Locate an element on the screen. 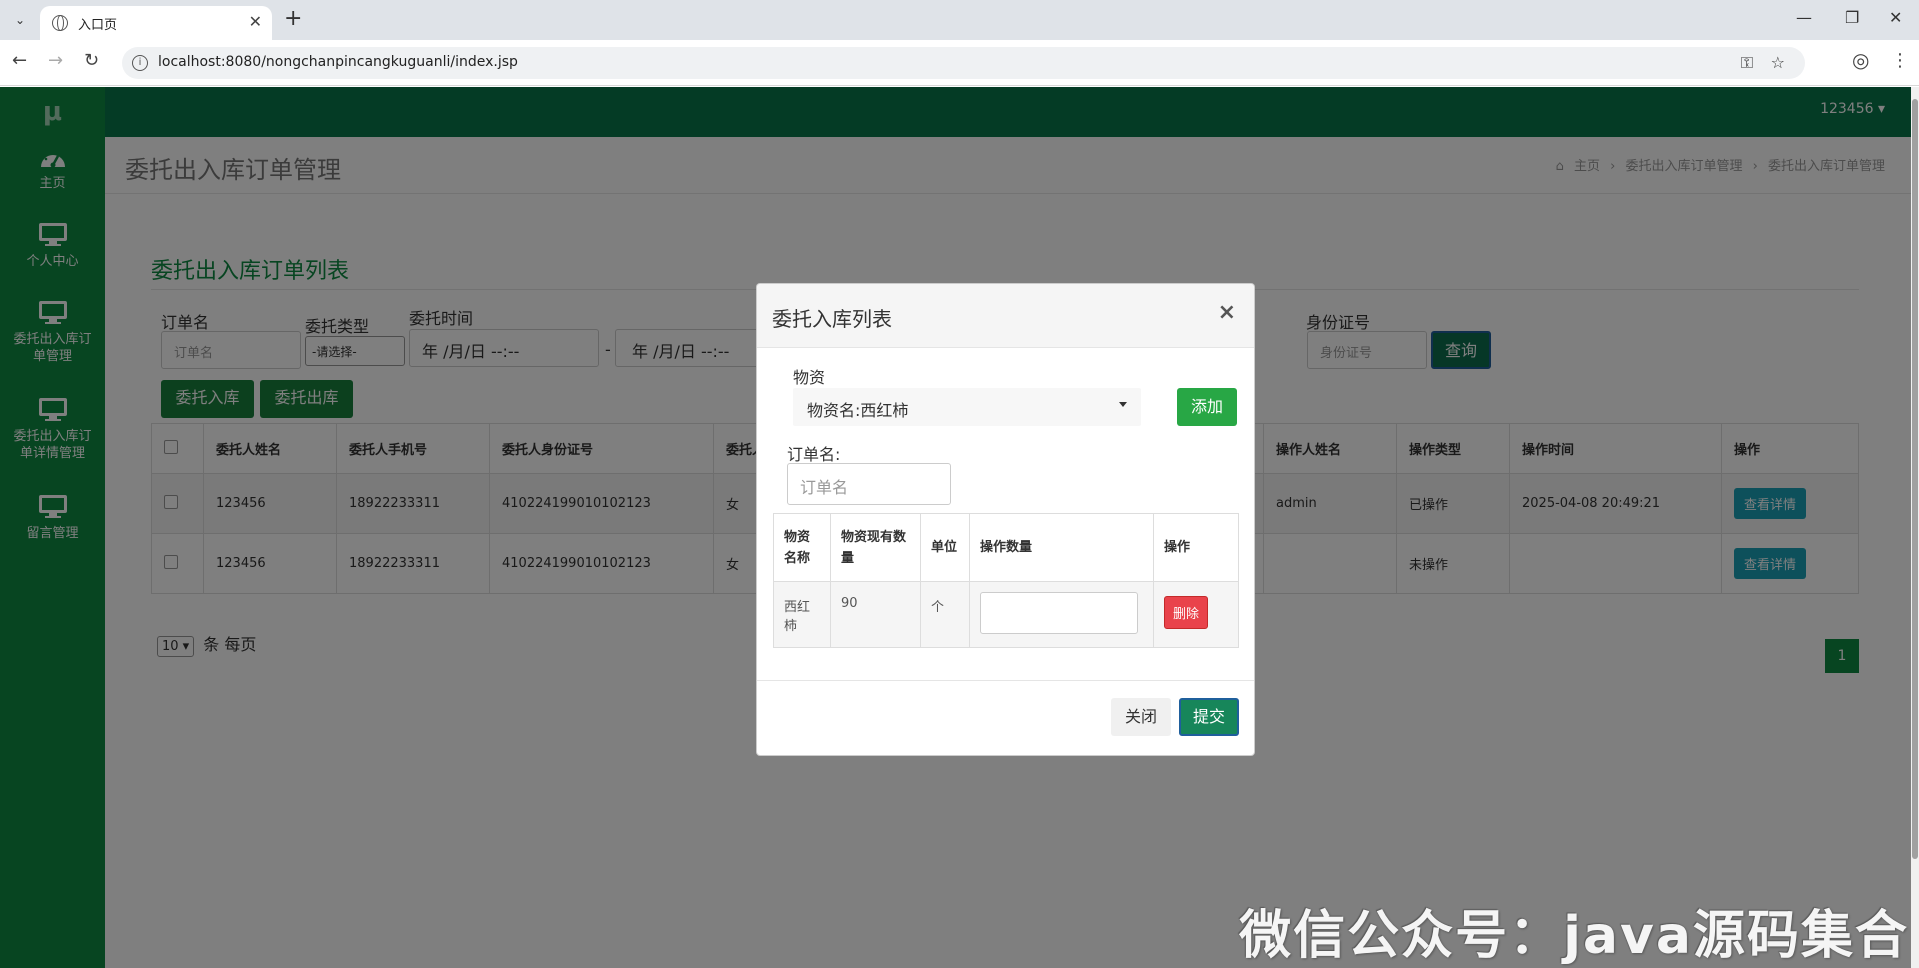 This screenshot has width=1919, height=968. watermark: 微信公众号：java源码集合 is located at coordinates (1574, 936).